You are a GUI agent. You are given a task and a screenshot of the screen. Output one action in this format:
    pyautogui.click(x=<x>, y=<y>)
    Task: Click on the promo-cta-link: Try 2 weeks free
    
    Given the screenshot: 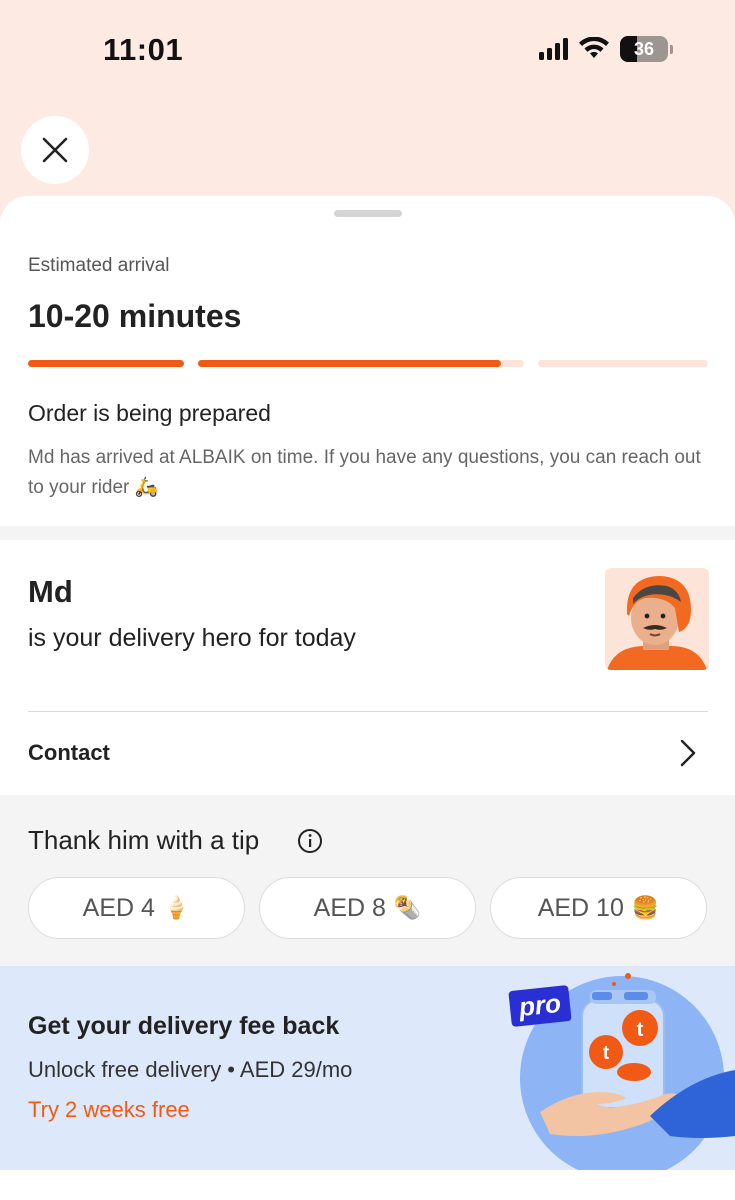 What is the action you would take?
    pyautogui.click(x=109, y=1110)
    